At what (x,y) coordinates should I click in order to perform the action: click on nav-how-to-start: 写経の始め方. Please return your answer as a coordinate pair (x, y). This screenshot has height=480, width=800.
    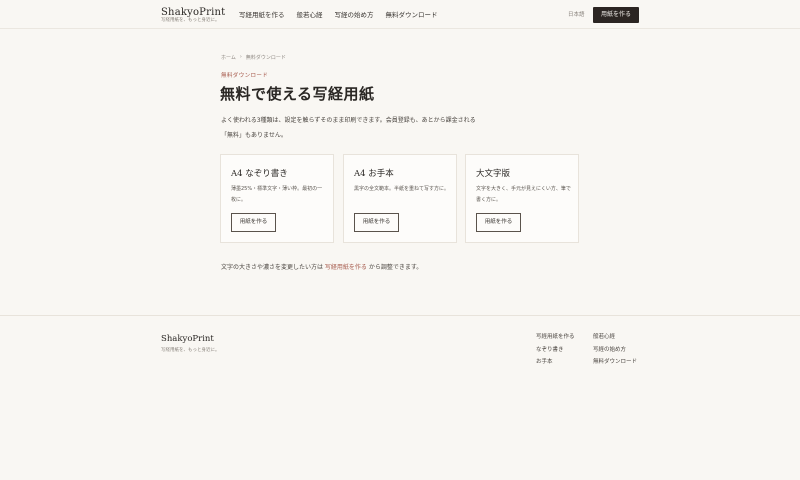
    Looking at the image, I should click on (354, 15).